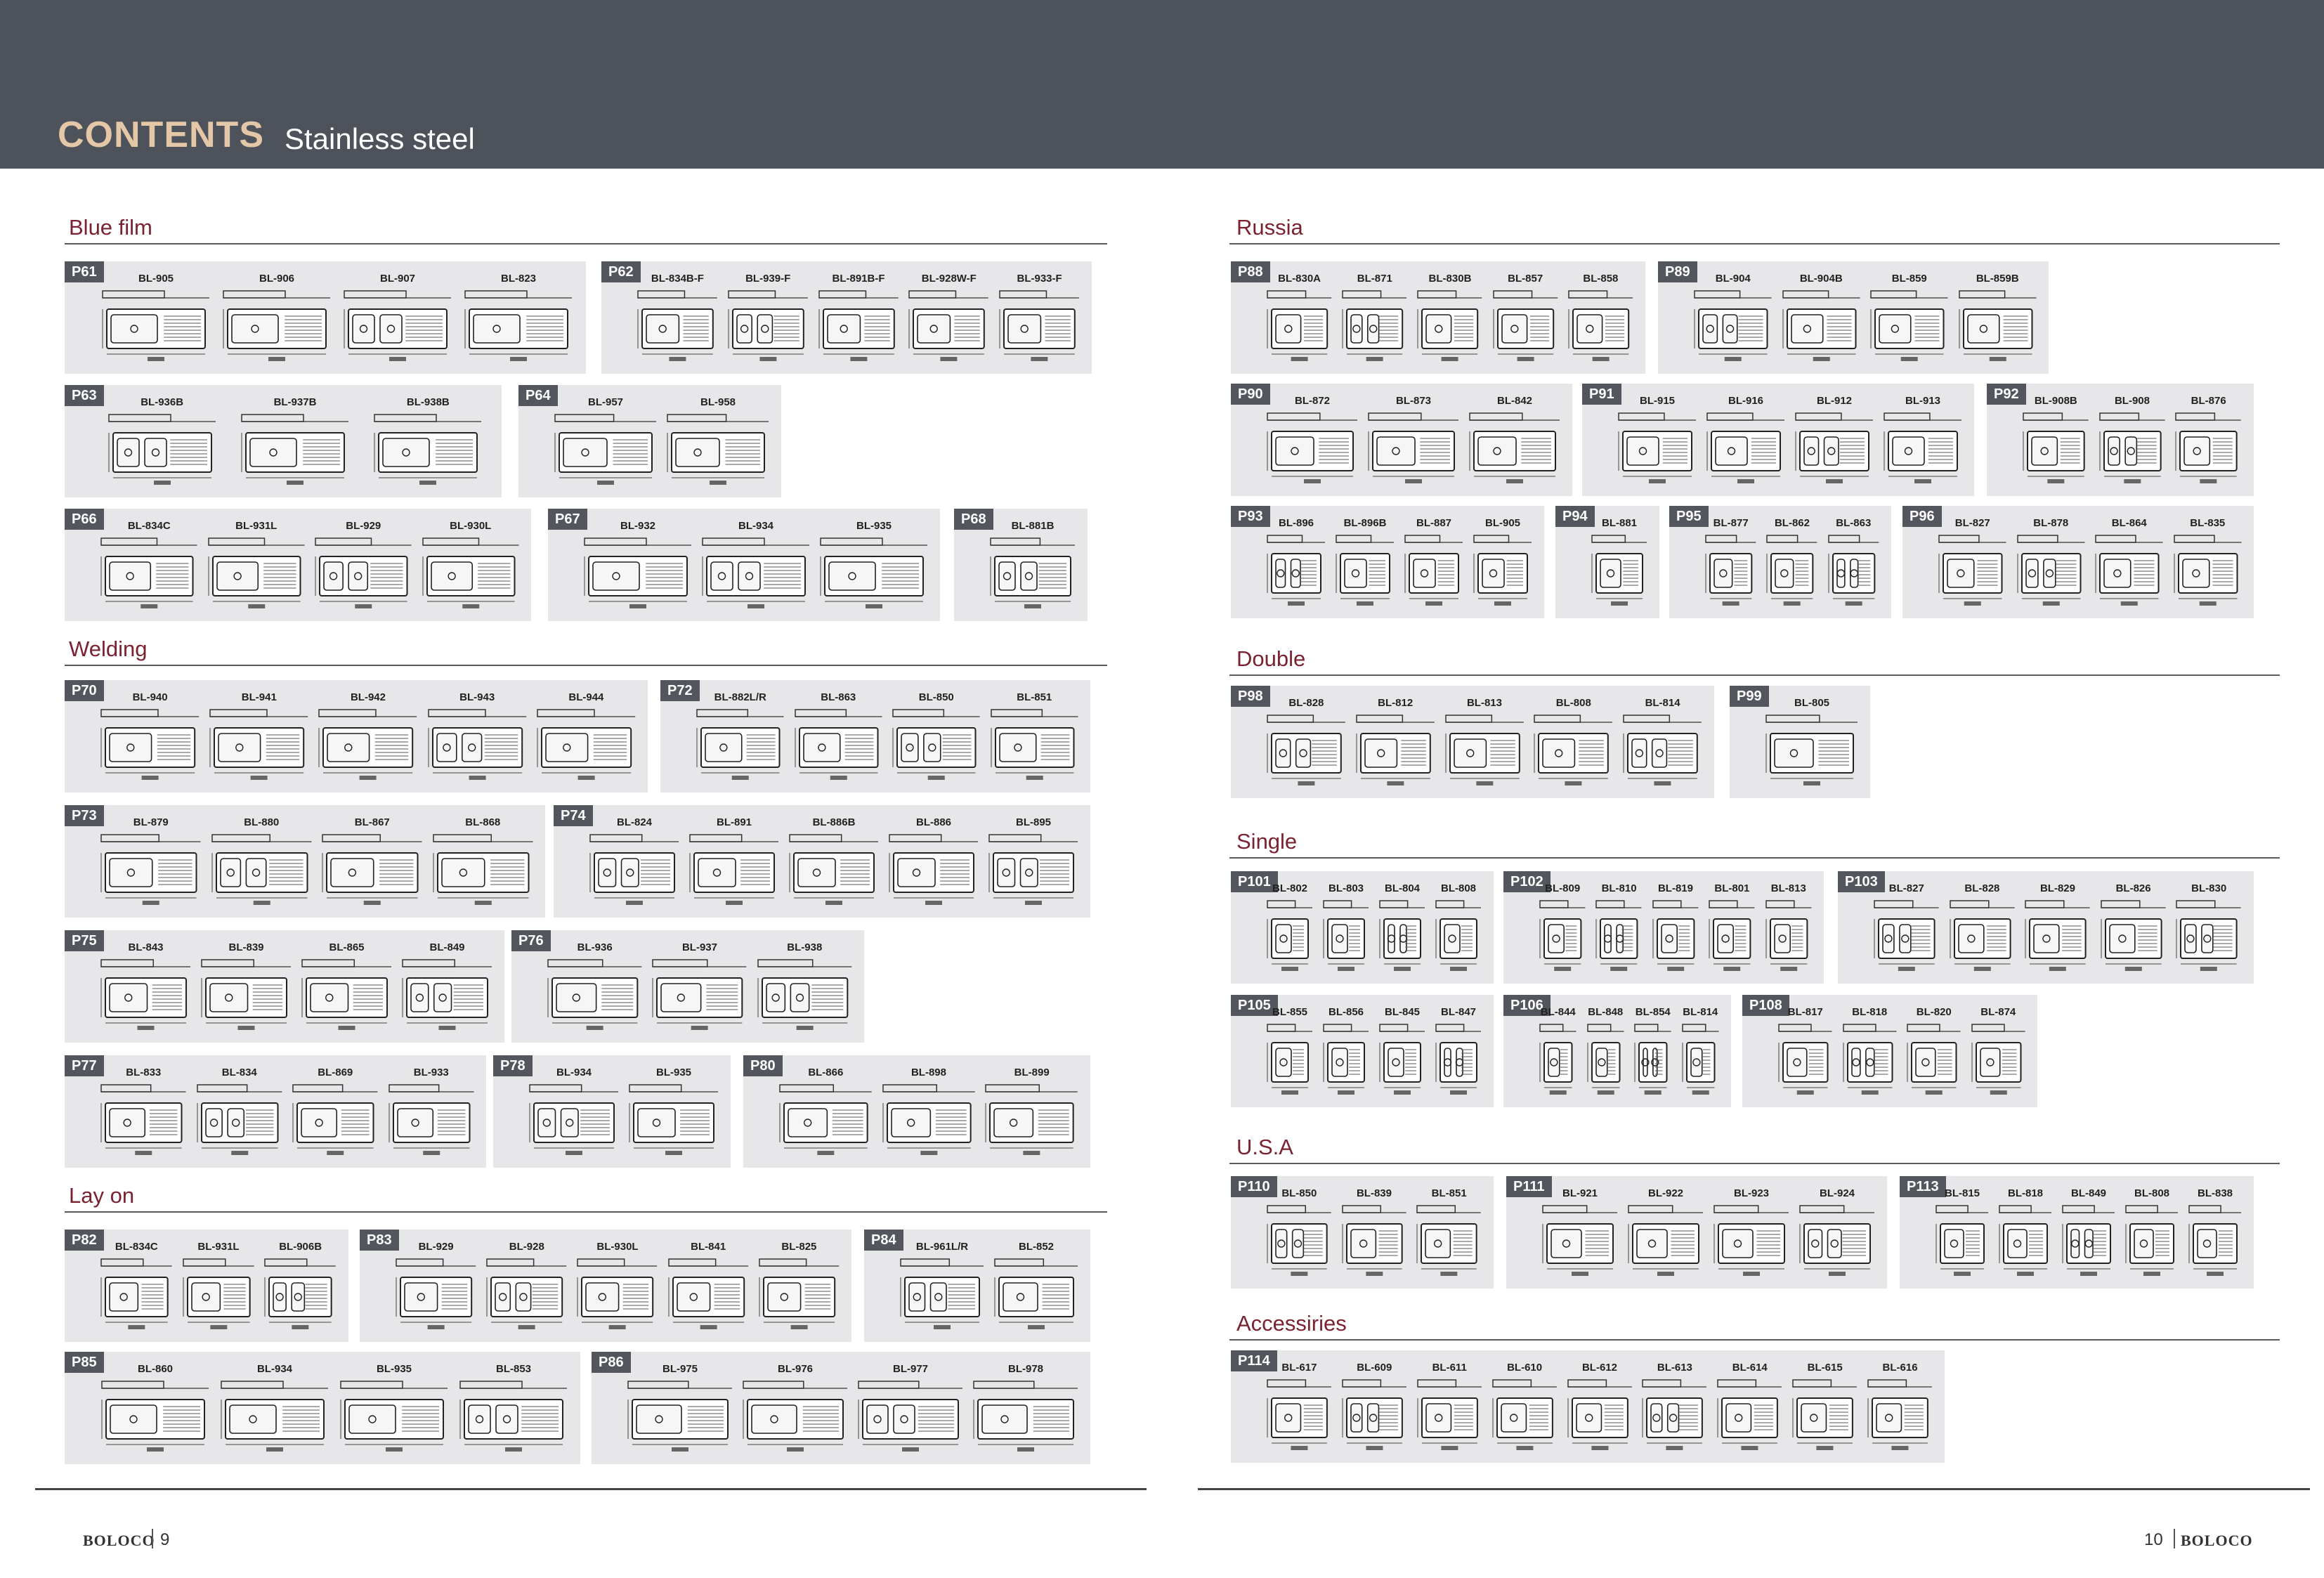 The image size is (2324, 1578). What do you see at coordinates (363, 567) in the screenshot?
I see `sink-item: BL-929` at bounding box center [363, 567].